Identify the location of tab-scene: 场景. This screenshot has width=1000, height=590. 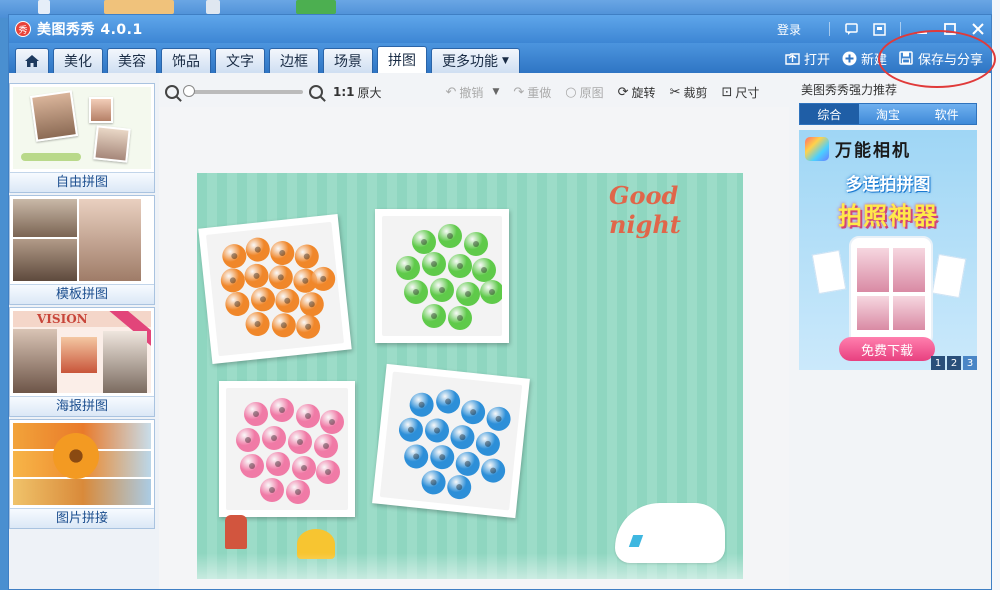
(348, 60).